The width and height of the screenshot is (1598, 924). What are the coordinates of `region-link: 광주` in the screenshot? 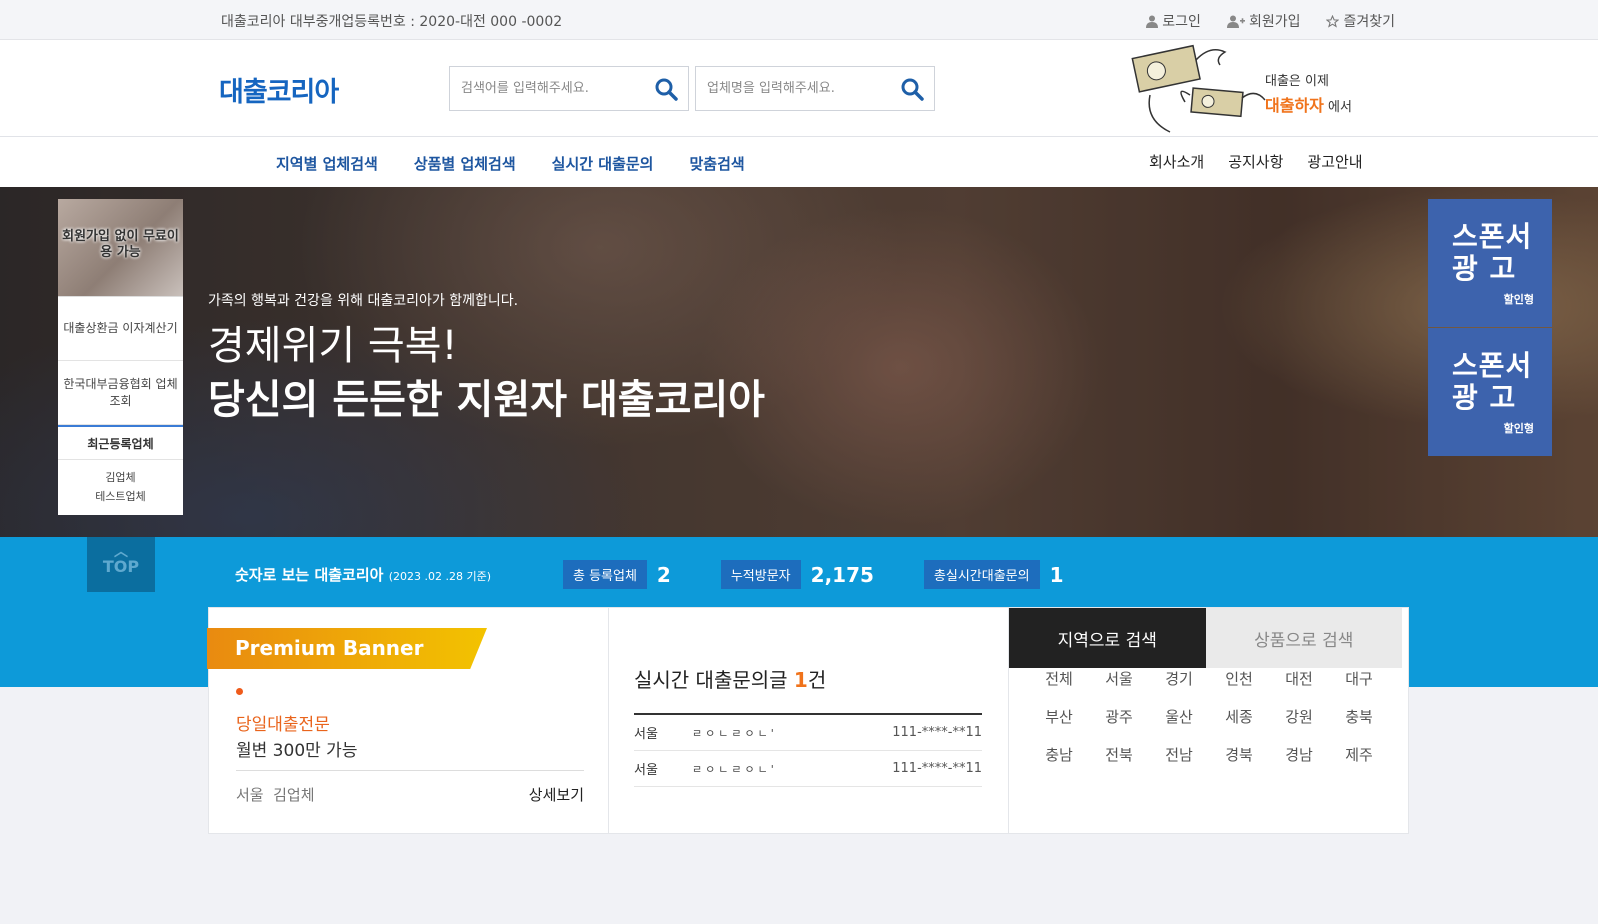 It's located at (1119, 716).